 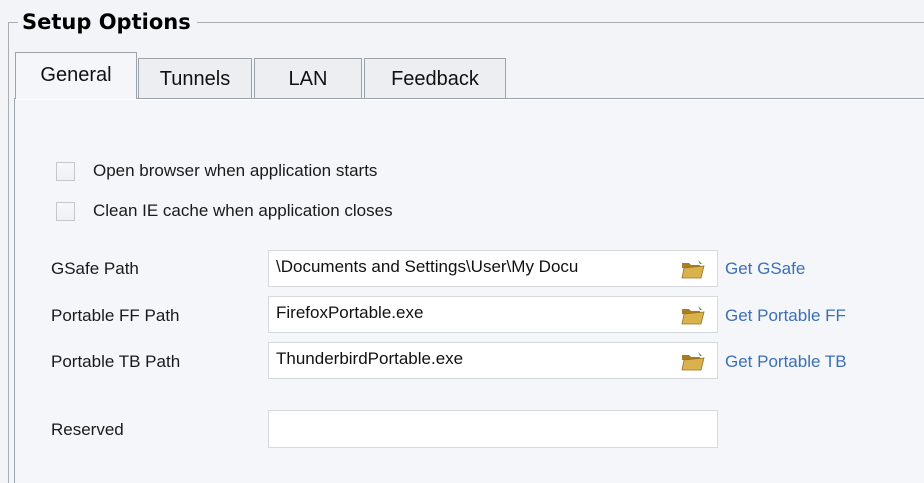 I want to click on portable-tb-path-label: Portable TB Path, so click(x=116, y=361).